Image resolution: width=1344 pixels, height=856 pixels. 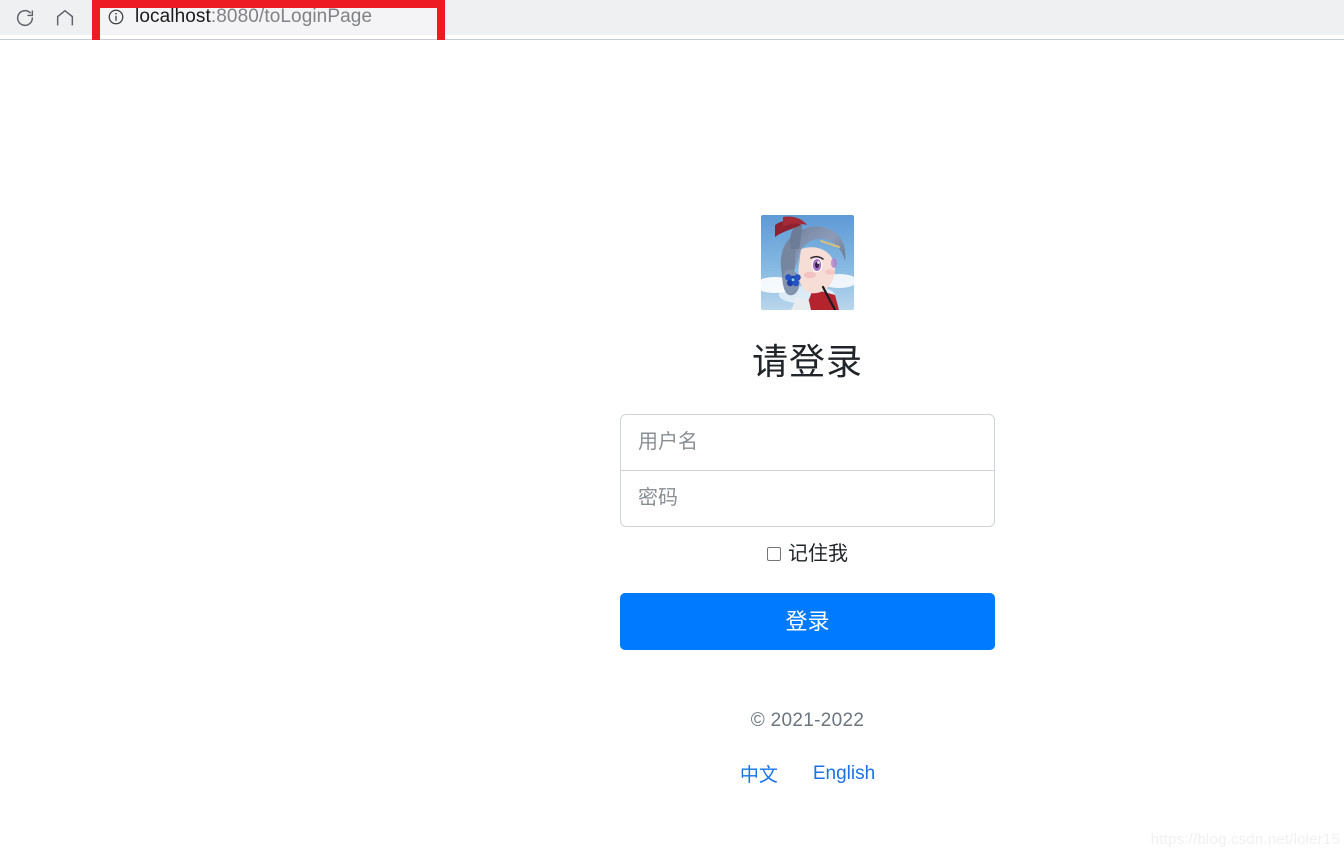 What do you see at coordinates (672, 17) in the screenshot?
I see `browser-toolbar: localhost:8080/toLoginPage` at bounding box center [672, 17].